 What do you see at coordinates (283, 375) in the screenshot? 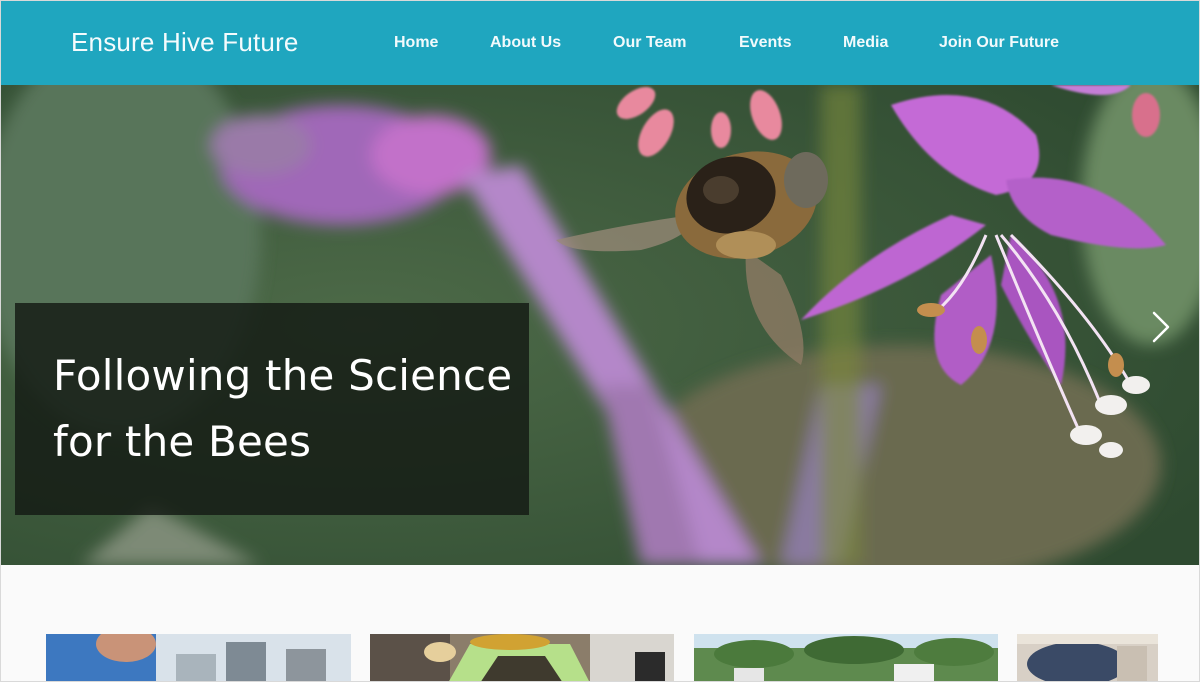
I see `hero-caption-line-1: Following the Science` at bounding box center [283, 375].